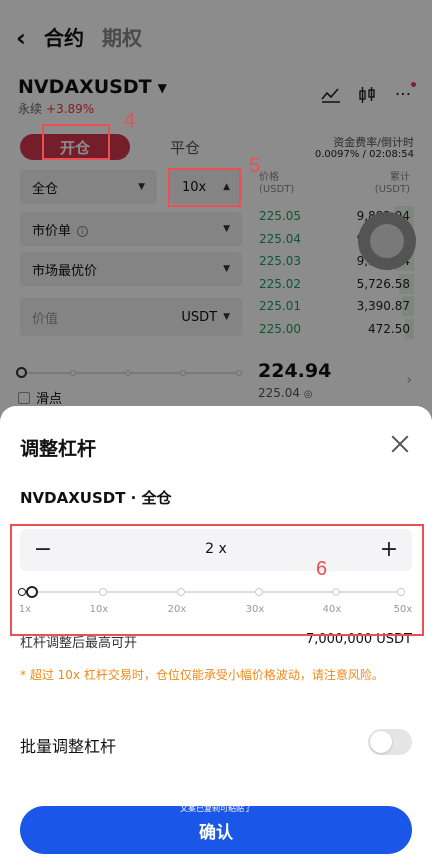  I want to click on sheet-subtitle: NVDAXUSDT · 全仓, so click(96, 498).